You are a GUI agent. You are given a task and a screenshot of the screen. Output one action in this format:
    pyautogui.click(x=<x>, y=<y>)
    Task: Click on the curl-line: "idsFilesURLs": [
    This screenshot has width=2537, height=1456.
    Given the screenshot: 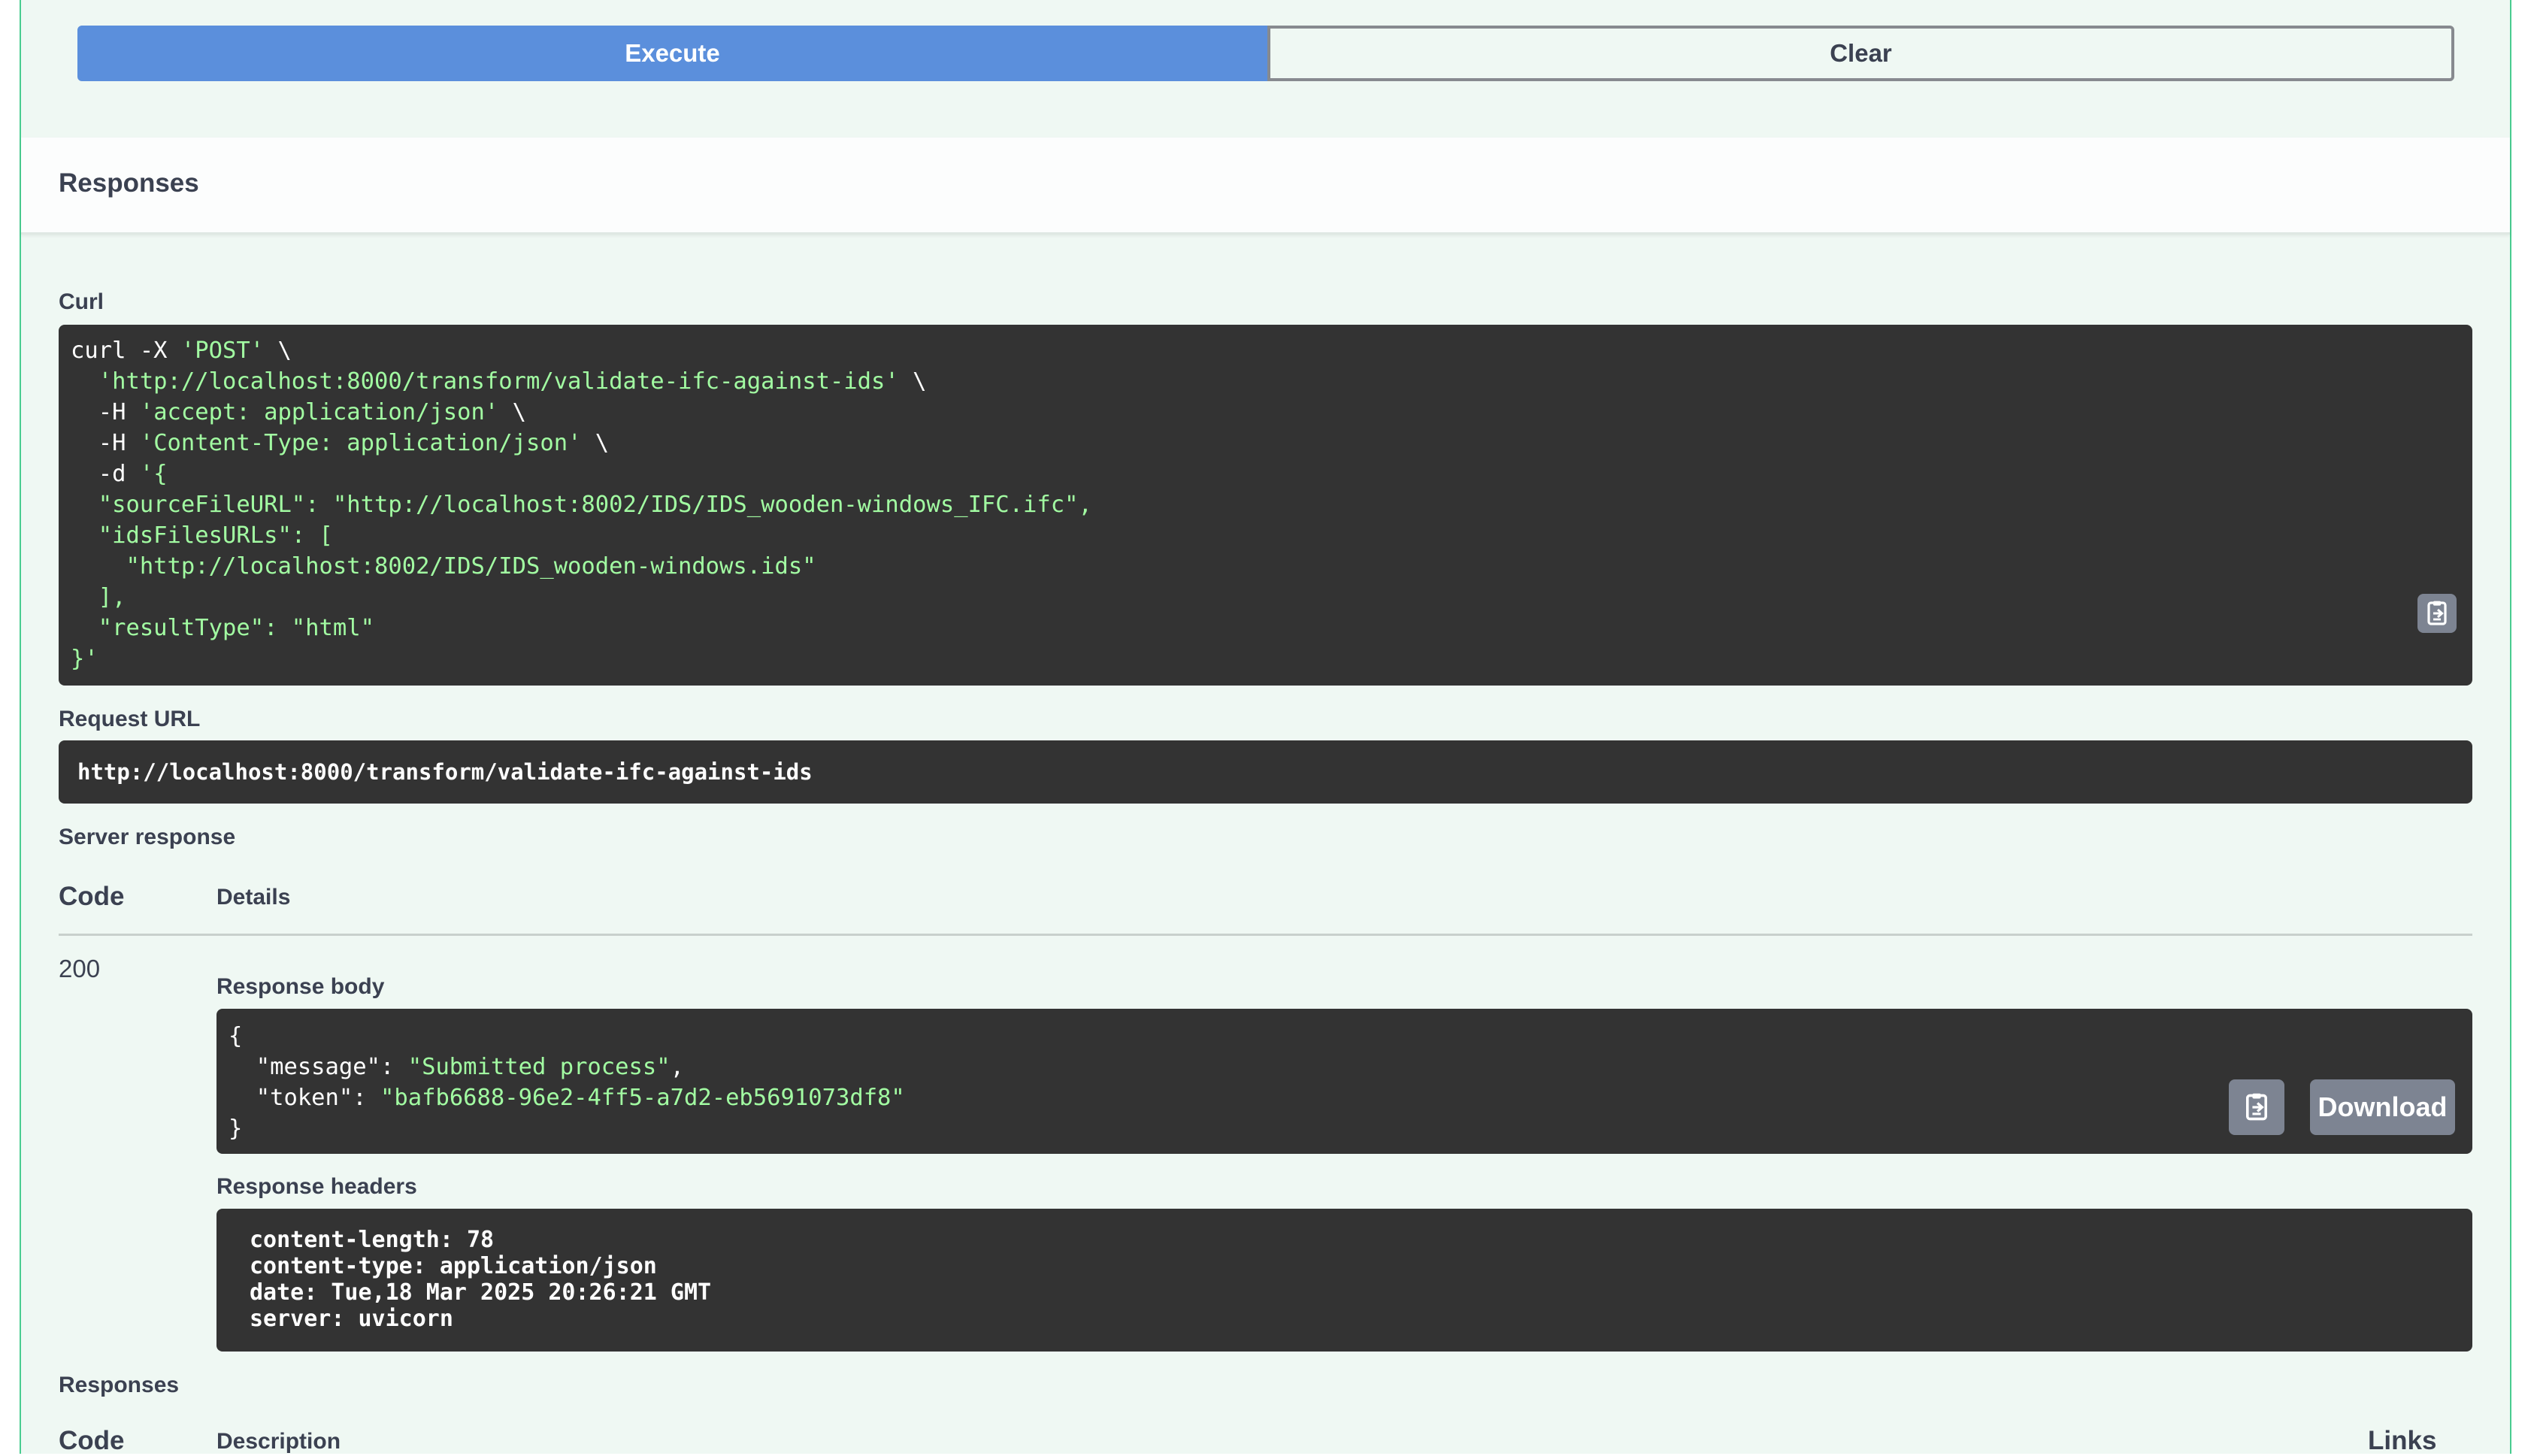 What is the action you would take?
    pyautogui.click(x=202, y=535)
    